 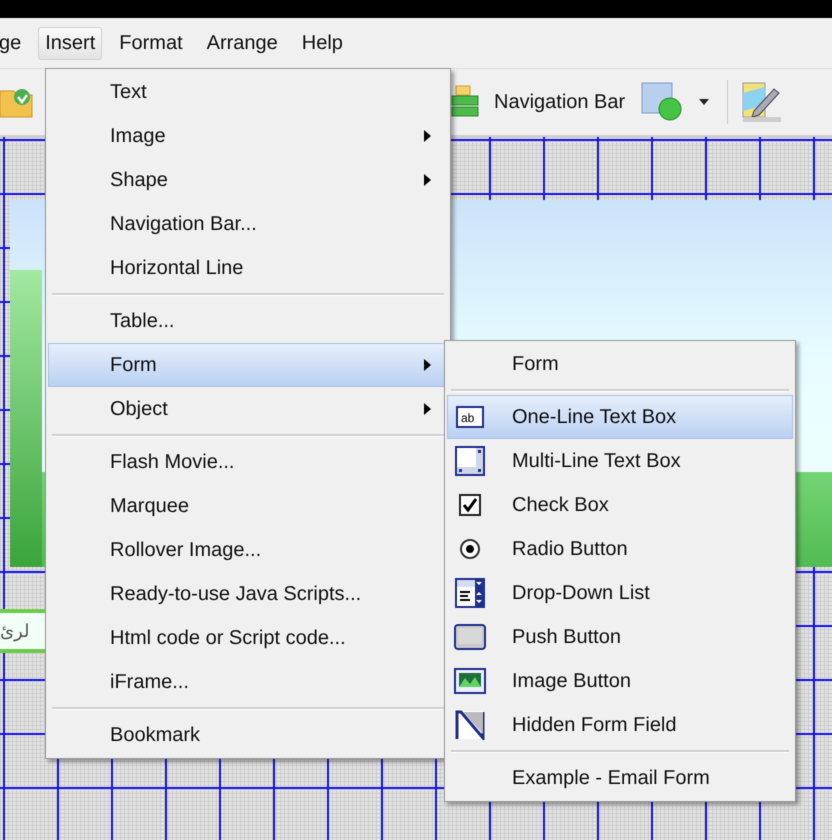 What do you see at coordinates (620, 637) in the screenshot?
I see `menu-item: Push Button` at bounding box center [620, 637].